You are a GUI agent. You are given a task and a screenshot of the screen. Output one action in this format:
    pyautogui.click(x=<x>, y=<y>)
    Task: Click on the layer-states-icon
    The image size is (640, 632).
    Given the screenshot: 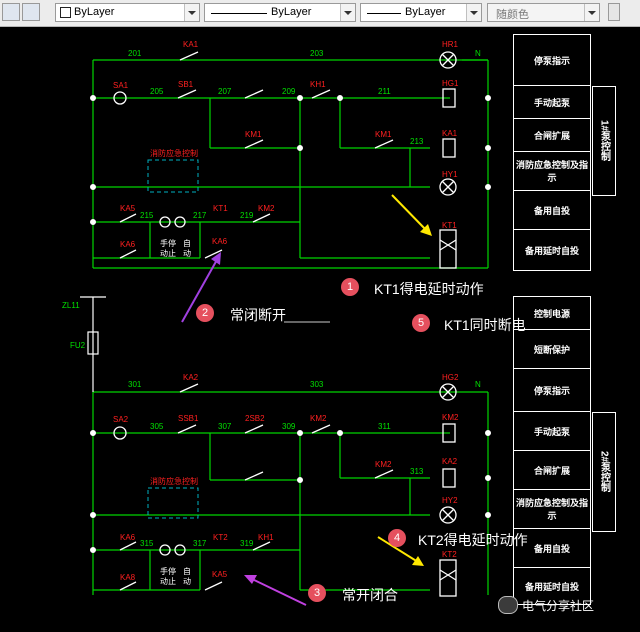 What is the action you would take?
    pyautogui.click(x=11, y=12)
    